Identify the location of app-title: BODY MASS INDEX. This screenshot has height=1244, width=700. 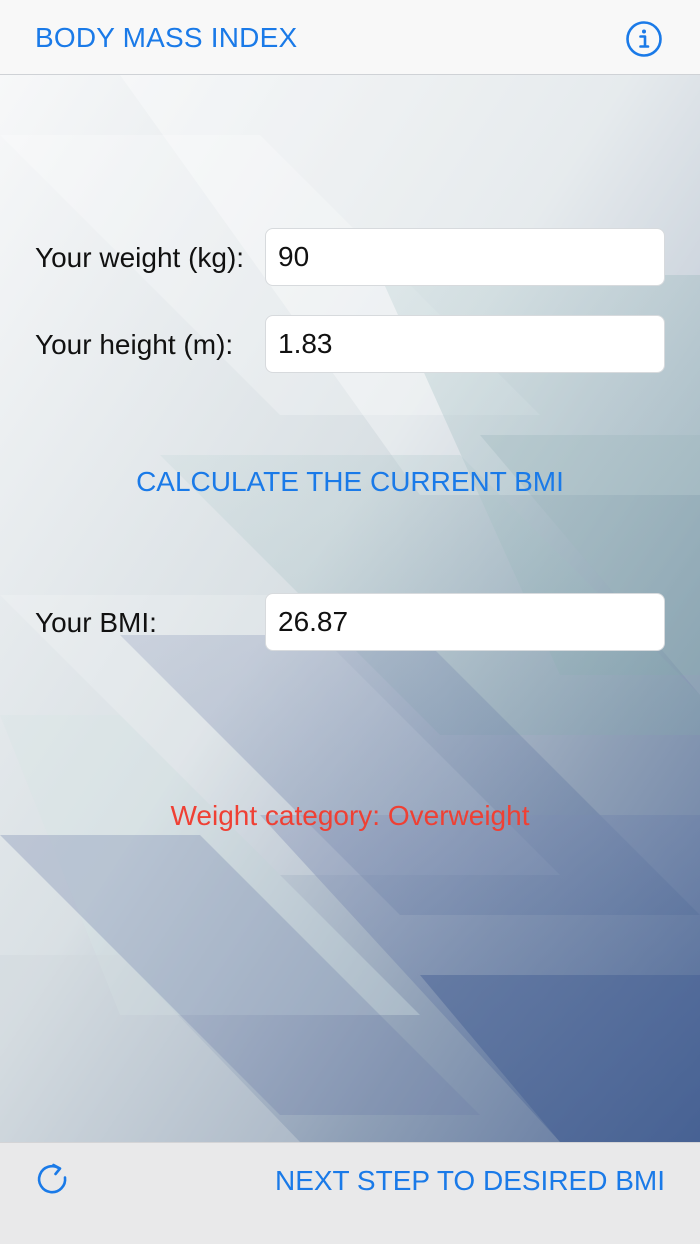
(166, 37).